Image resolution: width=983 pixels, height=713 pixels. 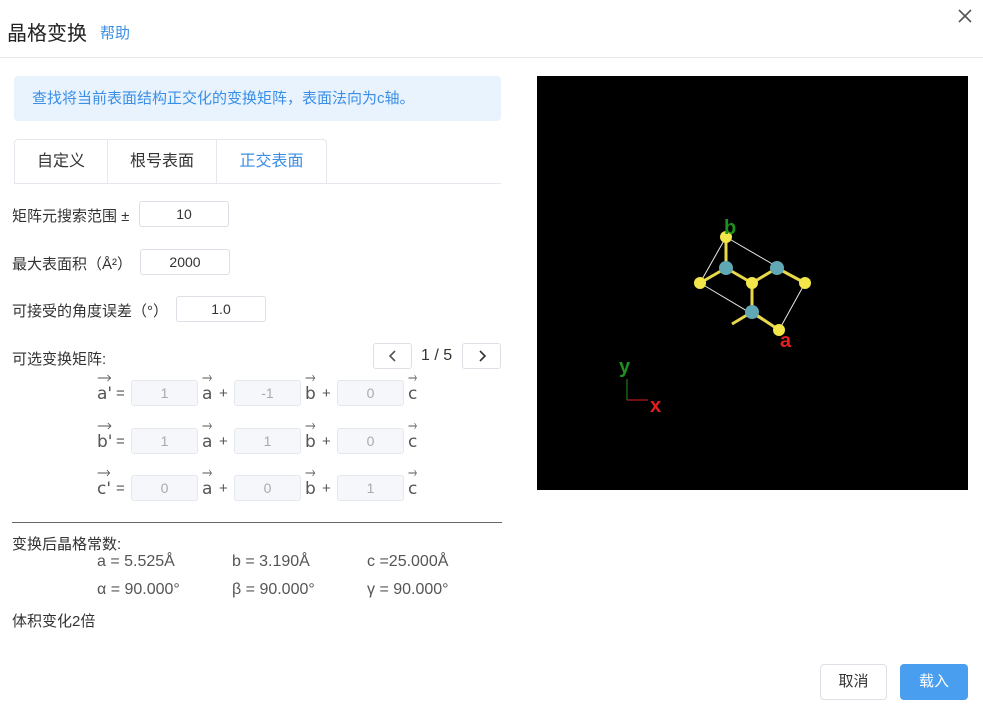 What do you see at coordinates (786, 341) in the screenshot?
I see `axis-label-a: a` at bounding box center [786, 341].